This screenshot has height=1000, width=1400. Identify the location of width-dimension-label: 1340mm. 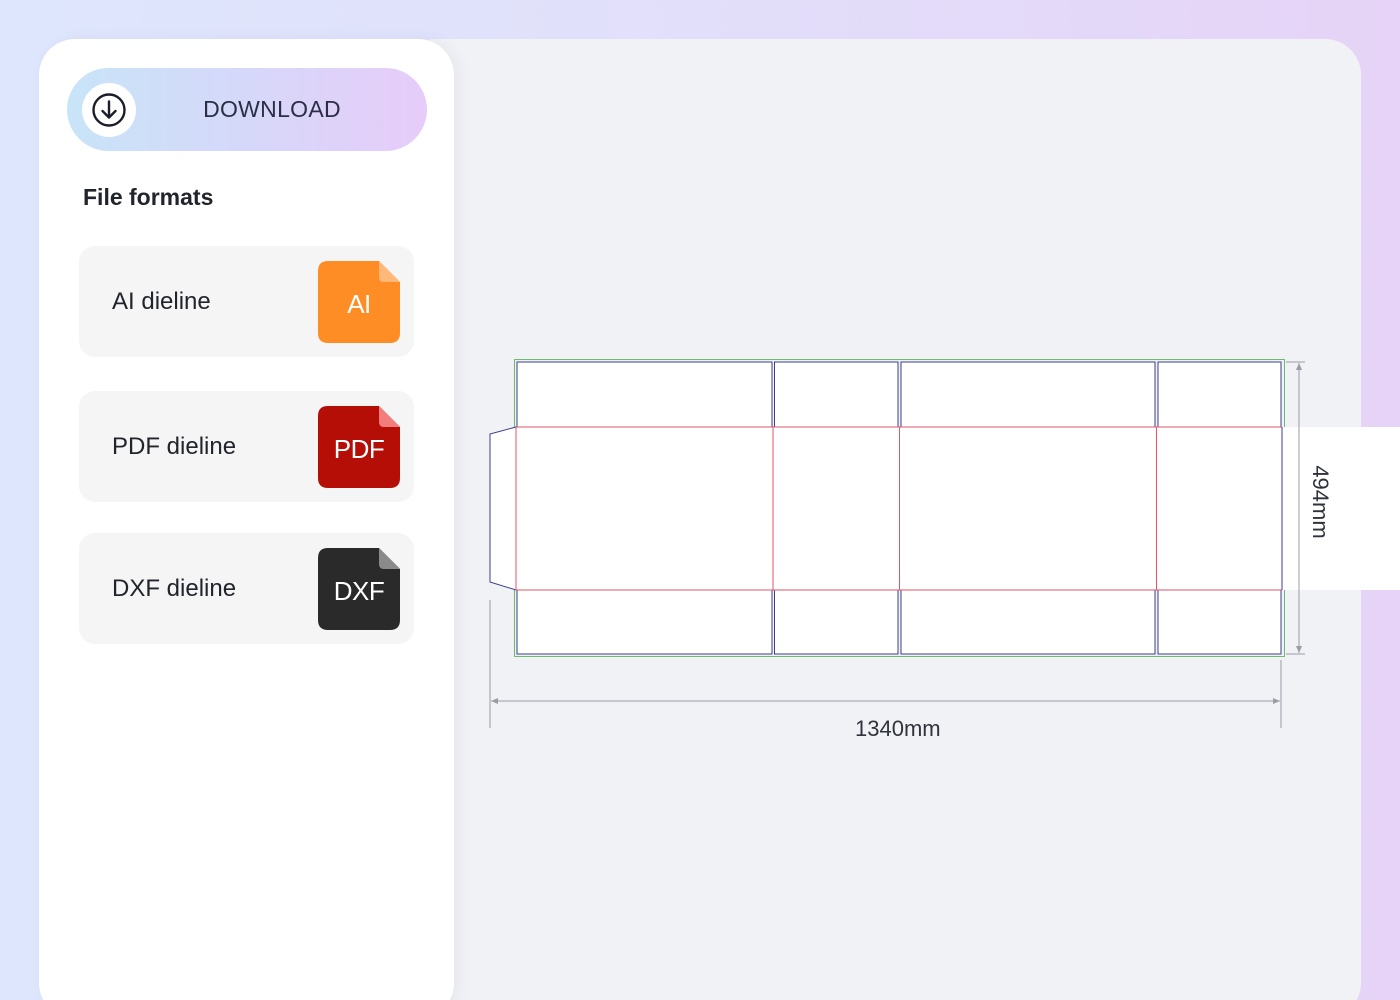
(898, 728).